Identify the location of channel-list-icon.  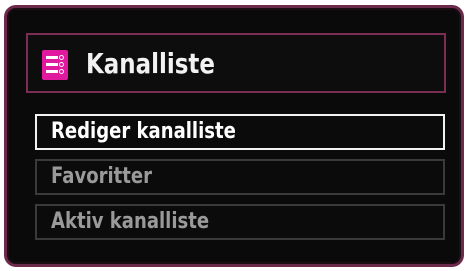
(55, 65).